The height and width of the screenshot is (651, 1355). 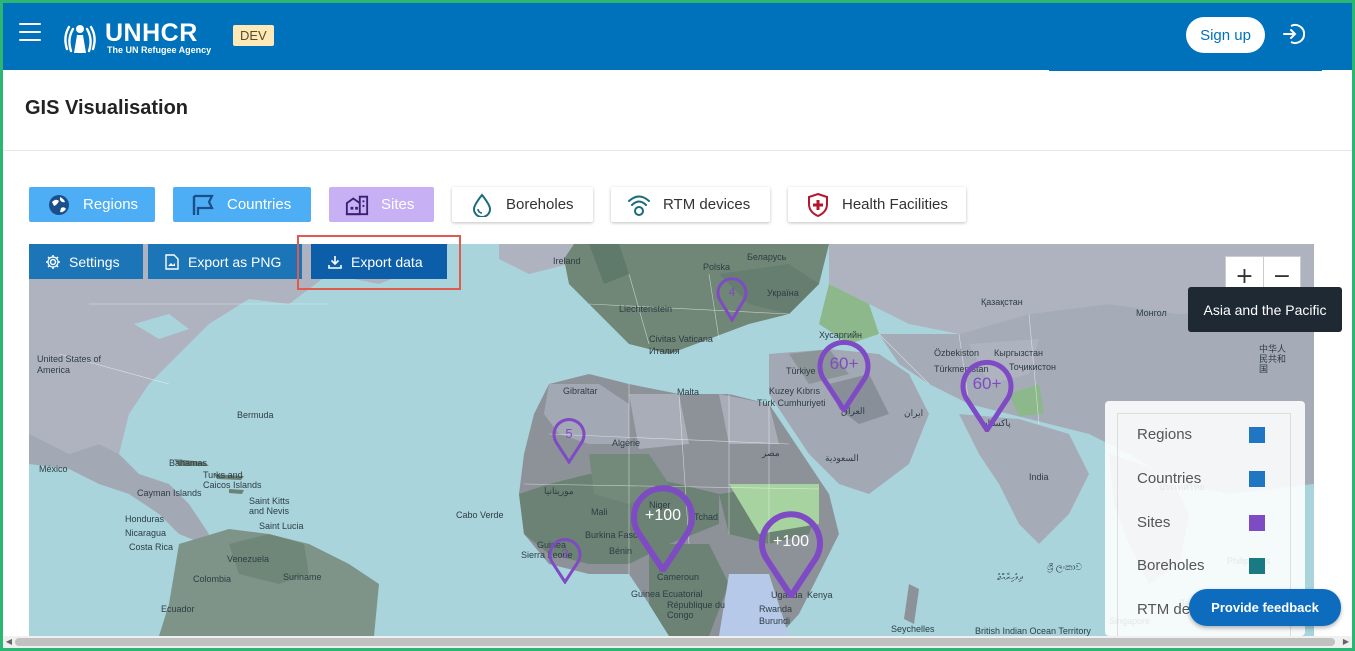 I want to click on app-header: UNHCR The UN Refugee Agency DEV Sign up, so click(x=677, y=36).